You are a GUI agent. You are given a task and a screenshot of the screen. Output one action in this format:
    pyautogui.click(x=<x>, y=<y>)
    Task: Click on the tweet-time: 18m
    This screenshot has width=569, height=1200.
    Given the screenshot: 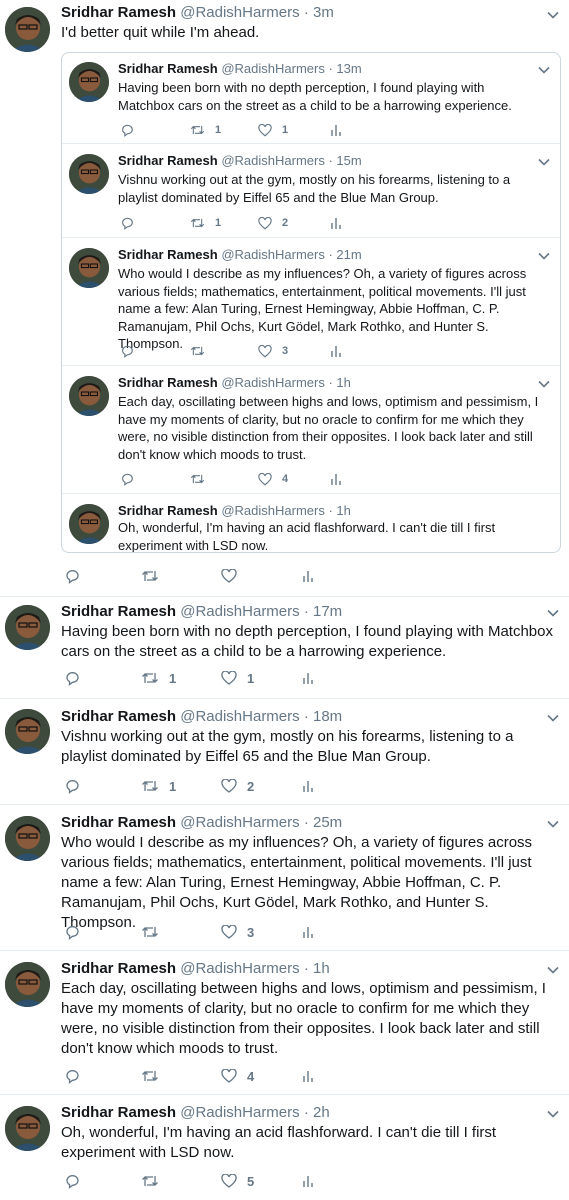 What is the action you would take?
    pyautogui.click(x=327, y=716)
    